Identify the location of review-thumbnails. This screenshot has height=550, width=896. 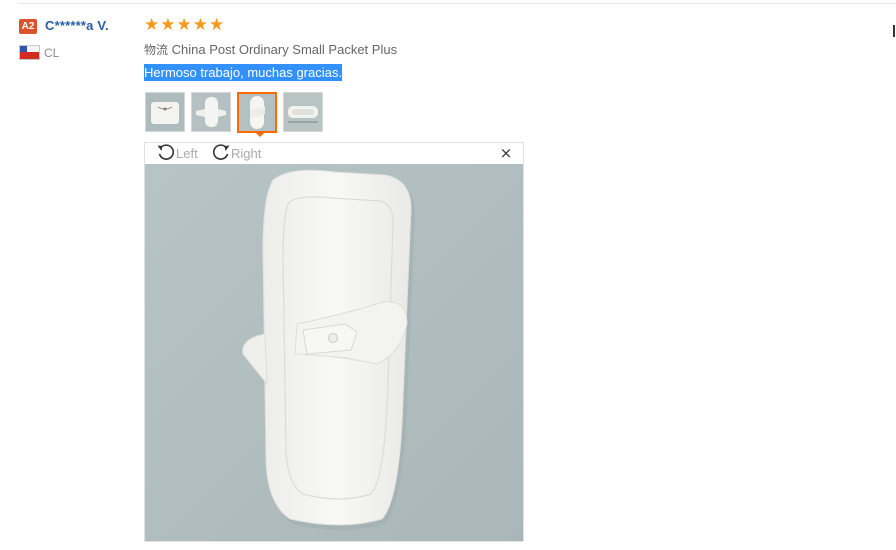
(237, 112).